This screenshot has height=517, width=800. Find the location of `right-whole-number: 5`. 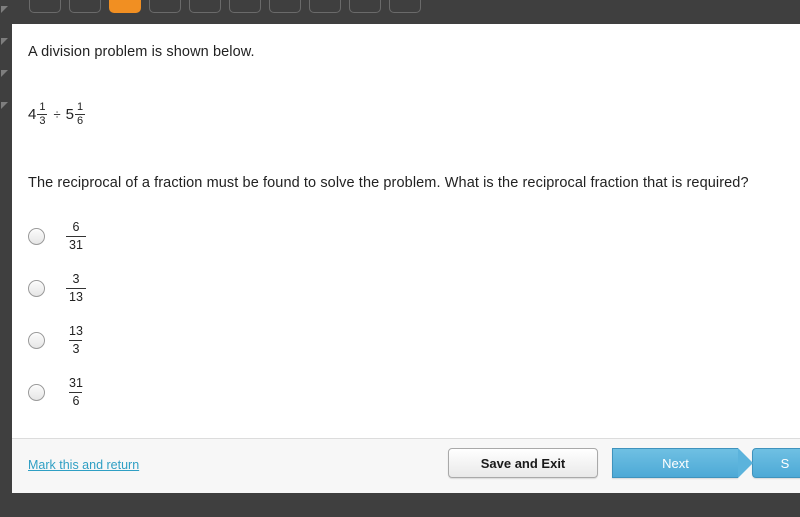

right-whole-number: 5 is located at coordinates (69, 114).